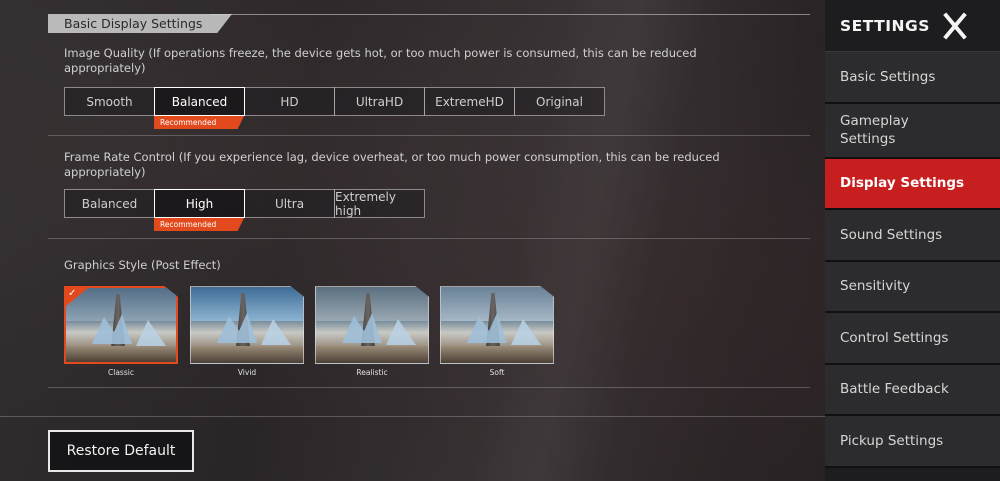 This screenshot has width=1000, height=481. I want to click on image-quality-option-extremehd: ExtremeHD, so click(469, 101).